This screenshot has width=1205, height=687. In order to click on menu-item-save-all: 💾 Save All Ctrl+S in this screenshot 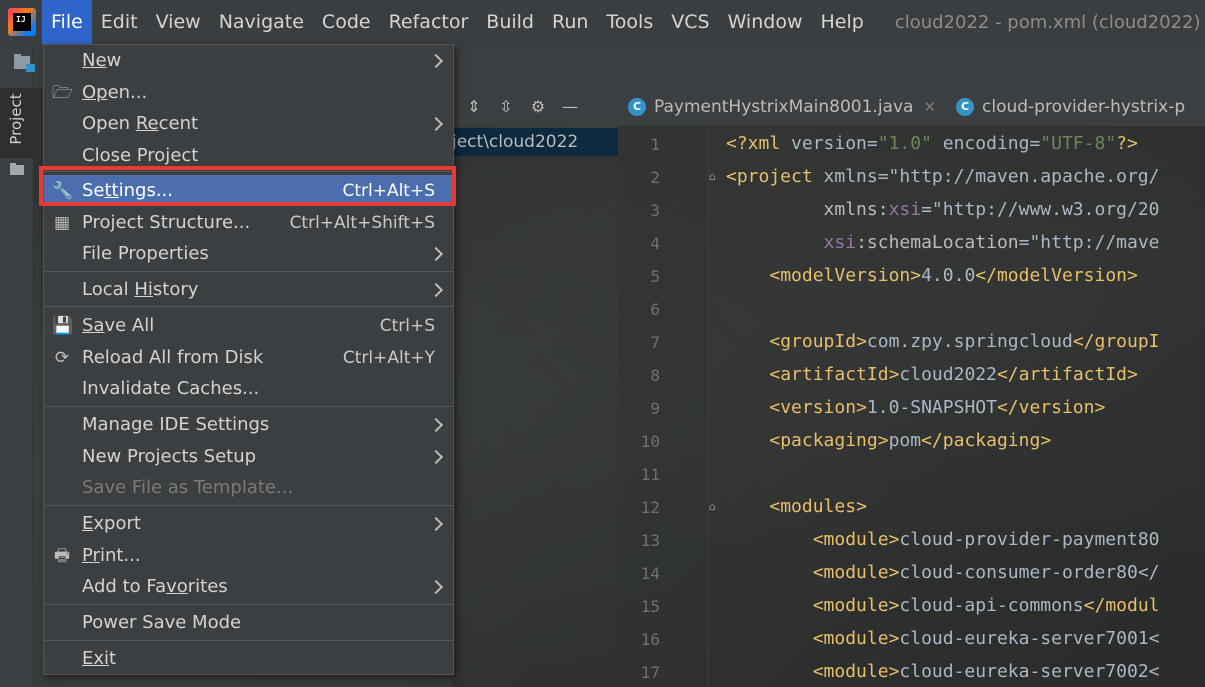, I will do `click(248, 325)`.